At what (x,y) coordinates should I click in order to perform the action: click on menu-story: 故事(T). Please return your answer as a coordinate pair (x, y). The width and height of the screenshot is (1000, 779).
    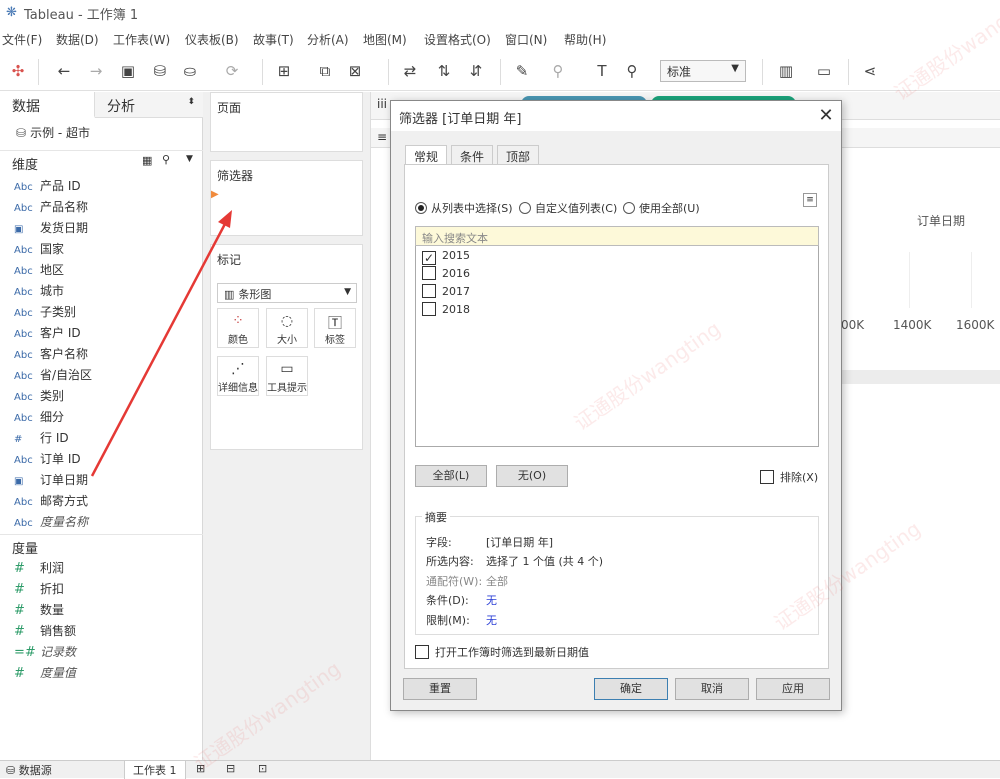
    Looking at the image, I should click on (273, 39).